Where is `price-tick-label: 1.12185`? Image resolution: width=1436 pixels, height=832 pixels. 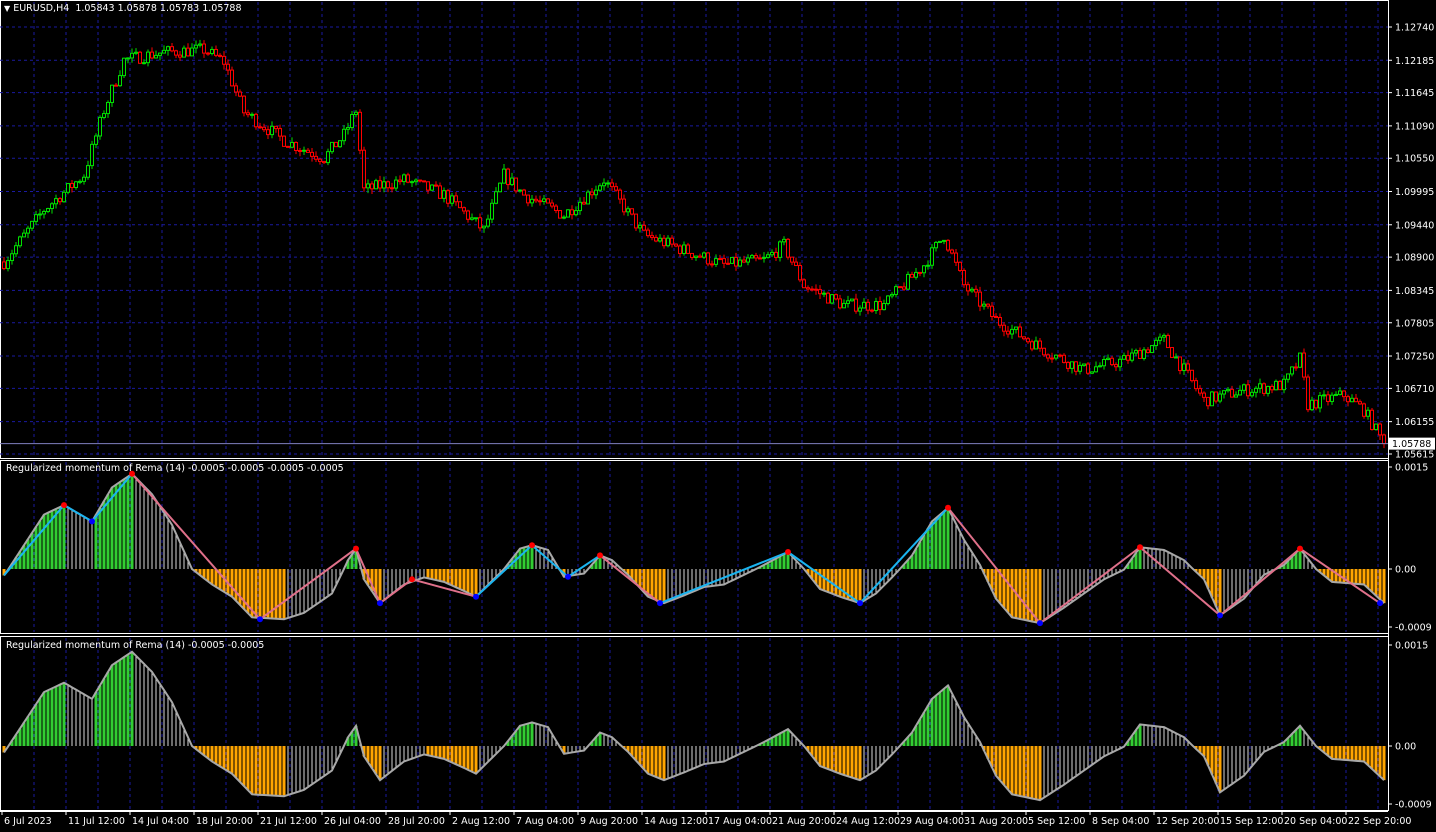 price-tick-label: 1.12185 is located at coordinates (1414, 61).